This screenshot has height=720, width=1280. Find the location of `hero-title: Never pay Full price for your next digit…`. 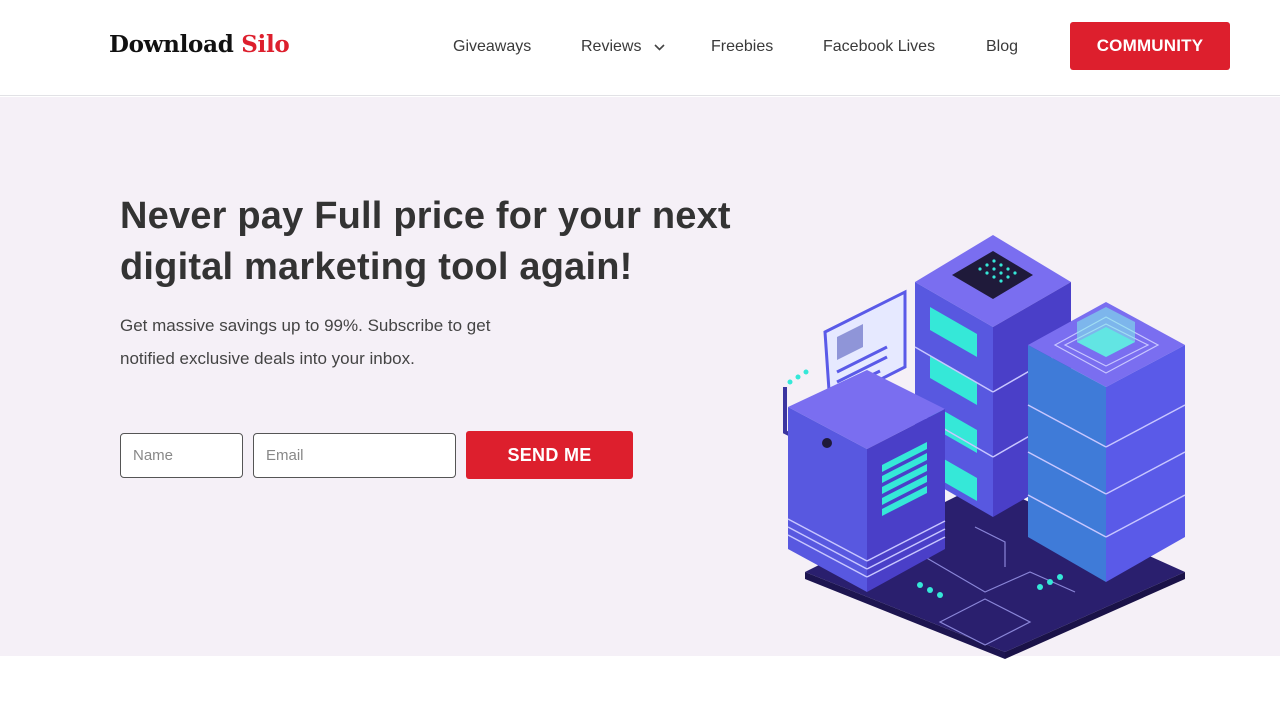

hero-title: Never pay Full price for your next digit… is located at coordinates (425, 241).